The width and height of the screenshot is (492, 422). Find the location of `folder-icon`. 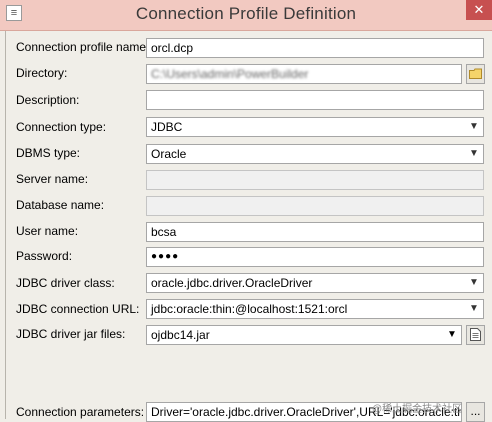

folder-icon is located at coordinates (475, 73).